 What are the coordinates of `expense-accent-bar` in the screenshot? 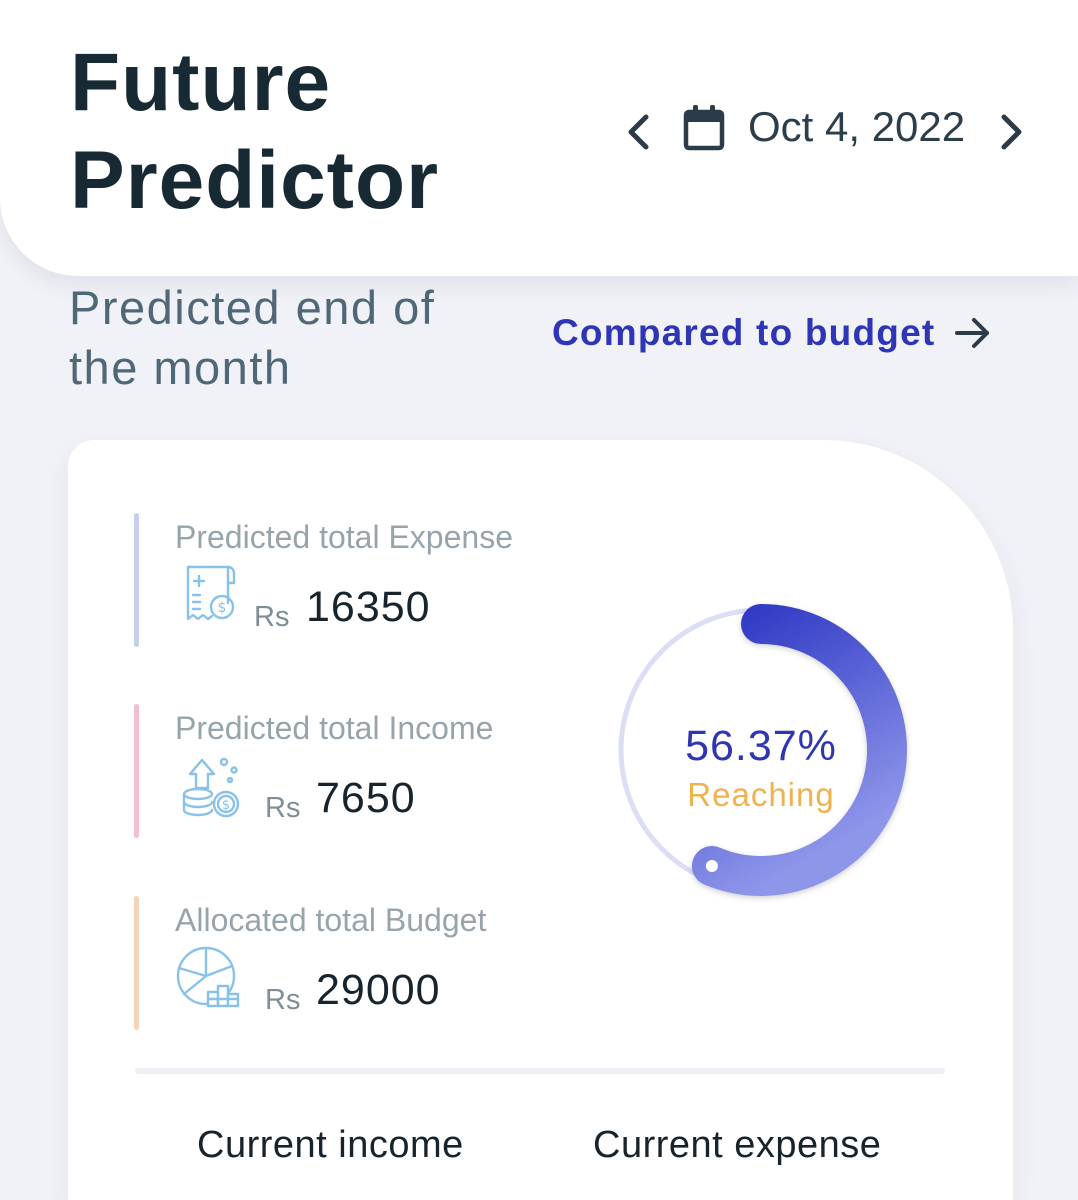 It's located at (136, 580).